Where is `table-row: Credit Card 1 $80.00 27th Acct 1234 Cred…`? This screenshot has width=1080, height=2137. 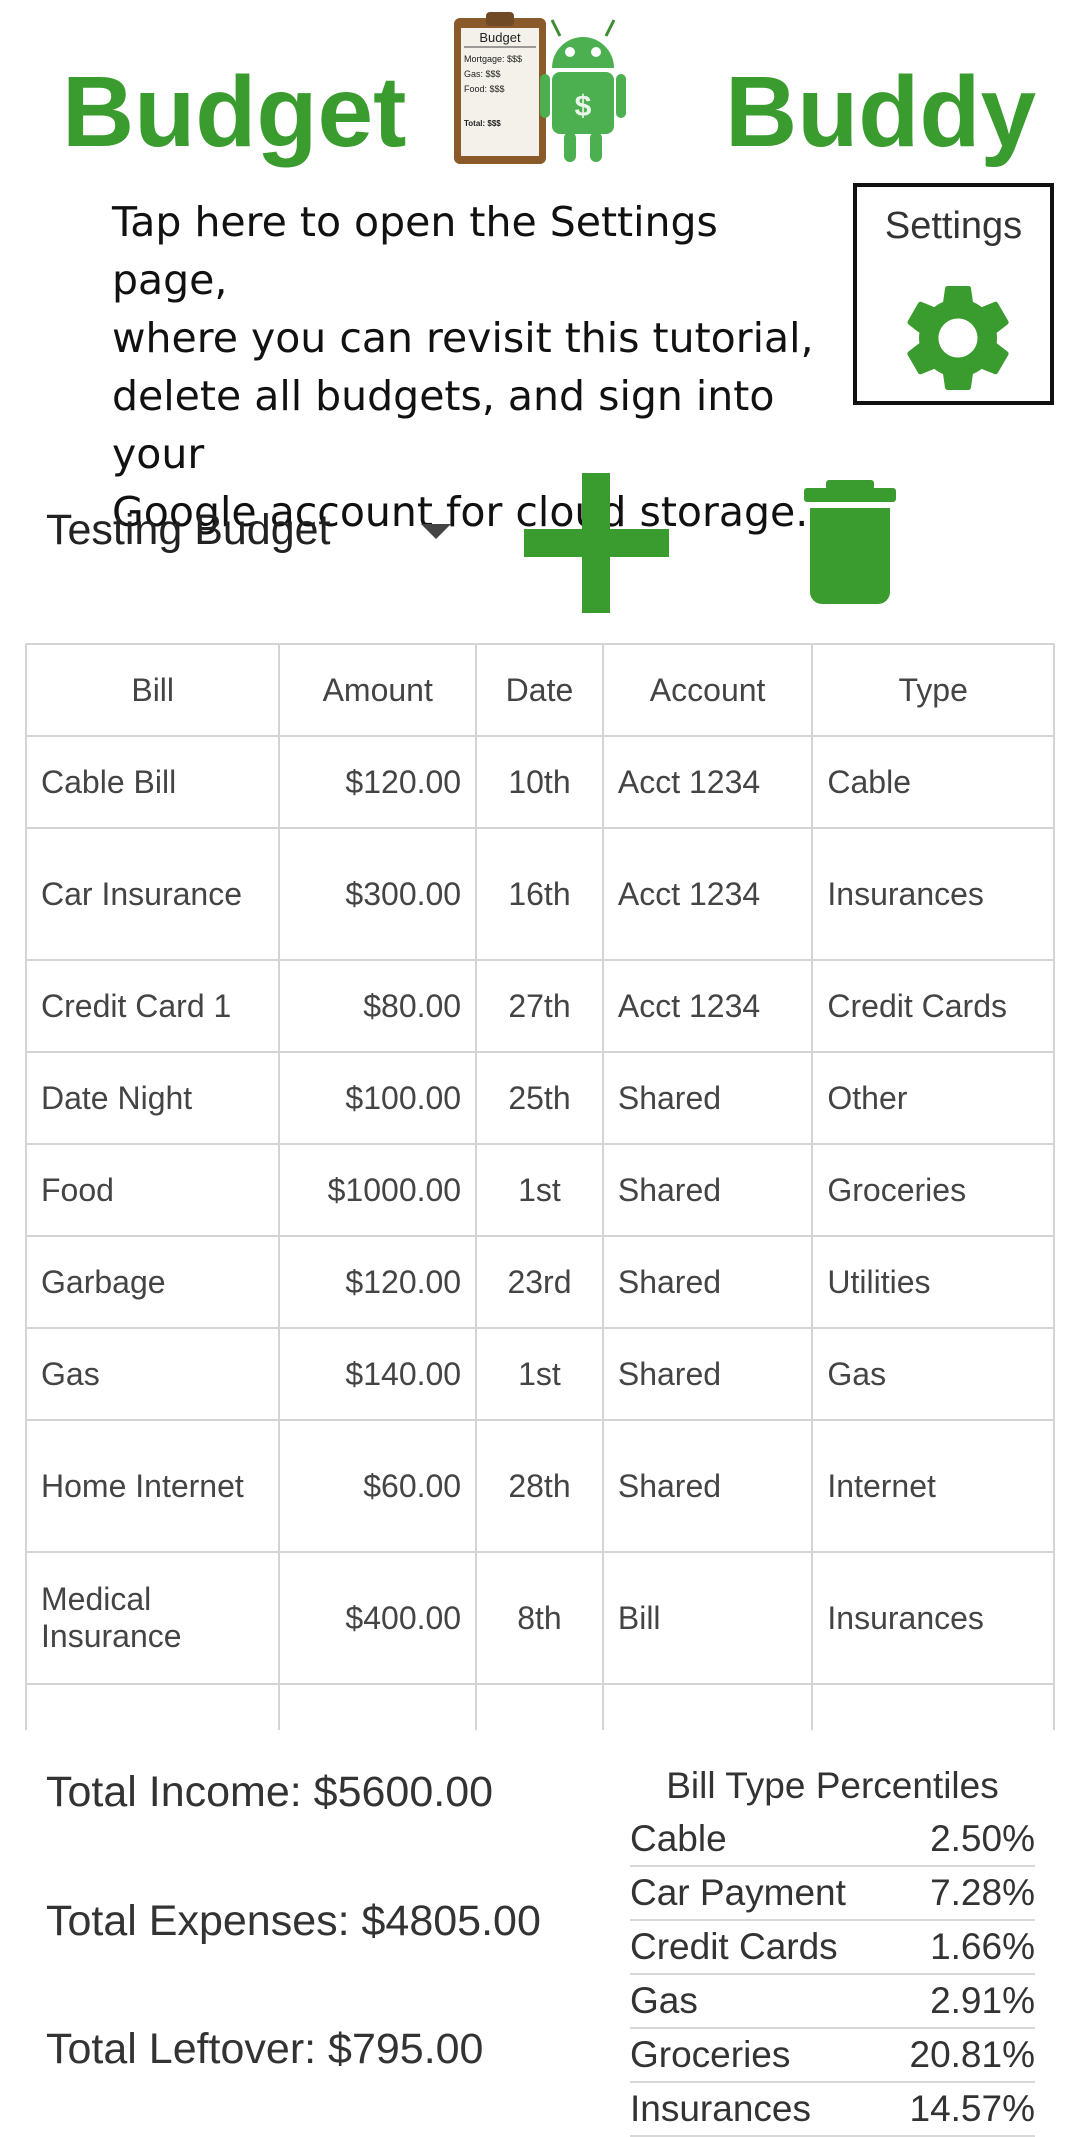 table-row: Credit Card 1 $80.00 27th Acct 1234 Cred… is located at coordinates (540, 1006).